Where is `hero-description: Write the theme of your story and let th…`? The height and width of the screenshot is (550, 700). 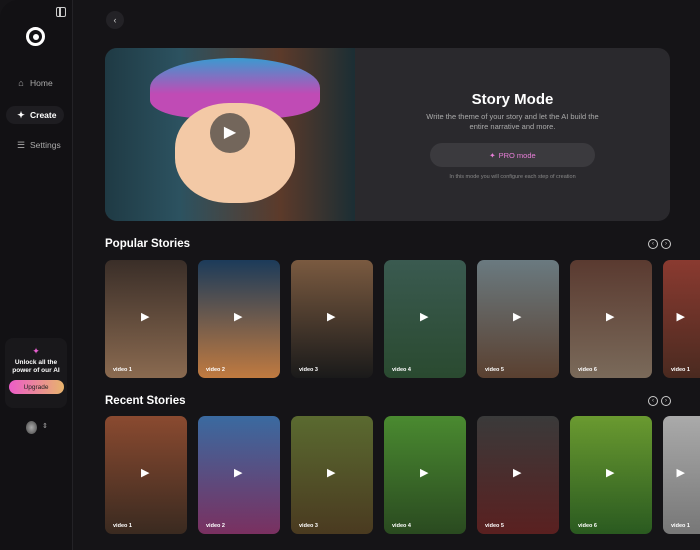
hero-description: Write the theme of your story and let th… is located at coordinates (512, 121).